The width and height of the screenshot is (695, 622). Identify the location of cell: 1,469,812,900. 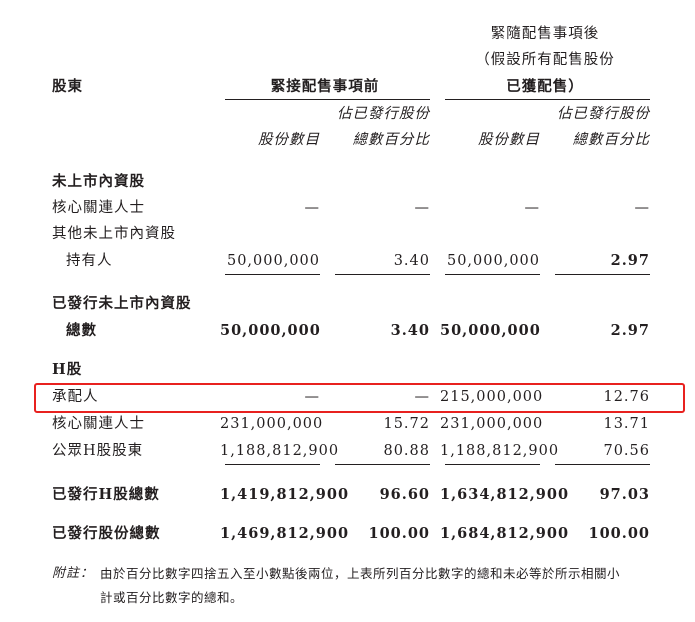
(285, 533).